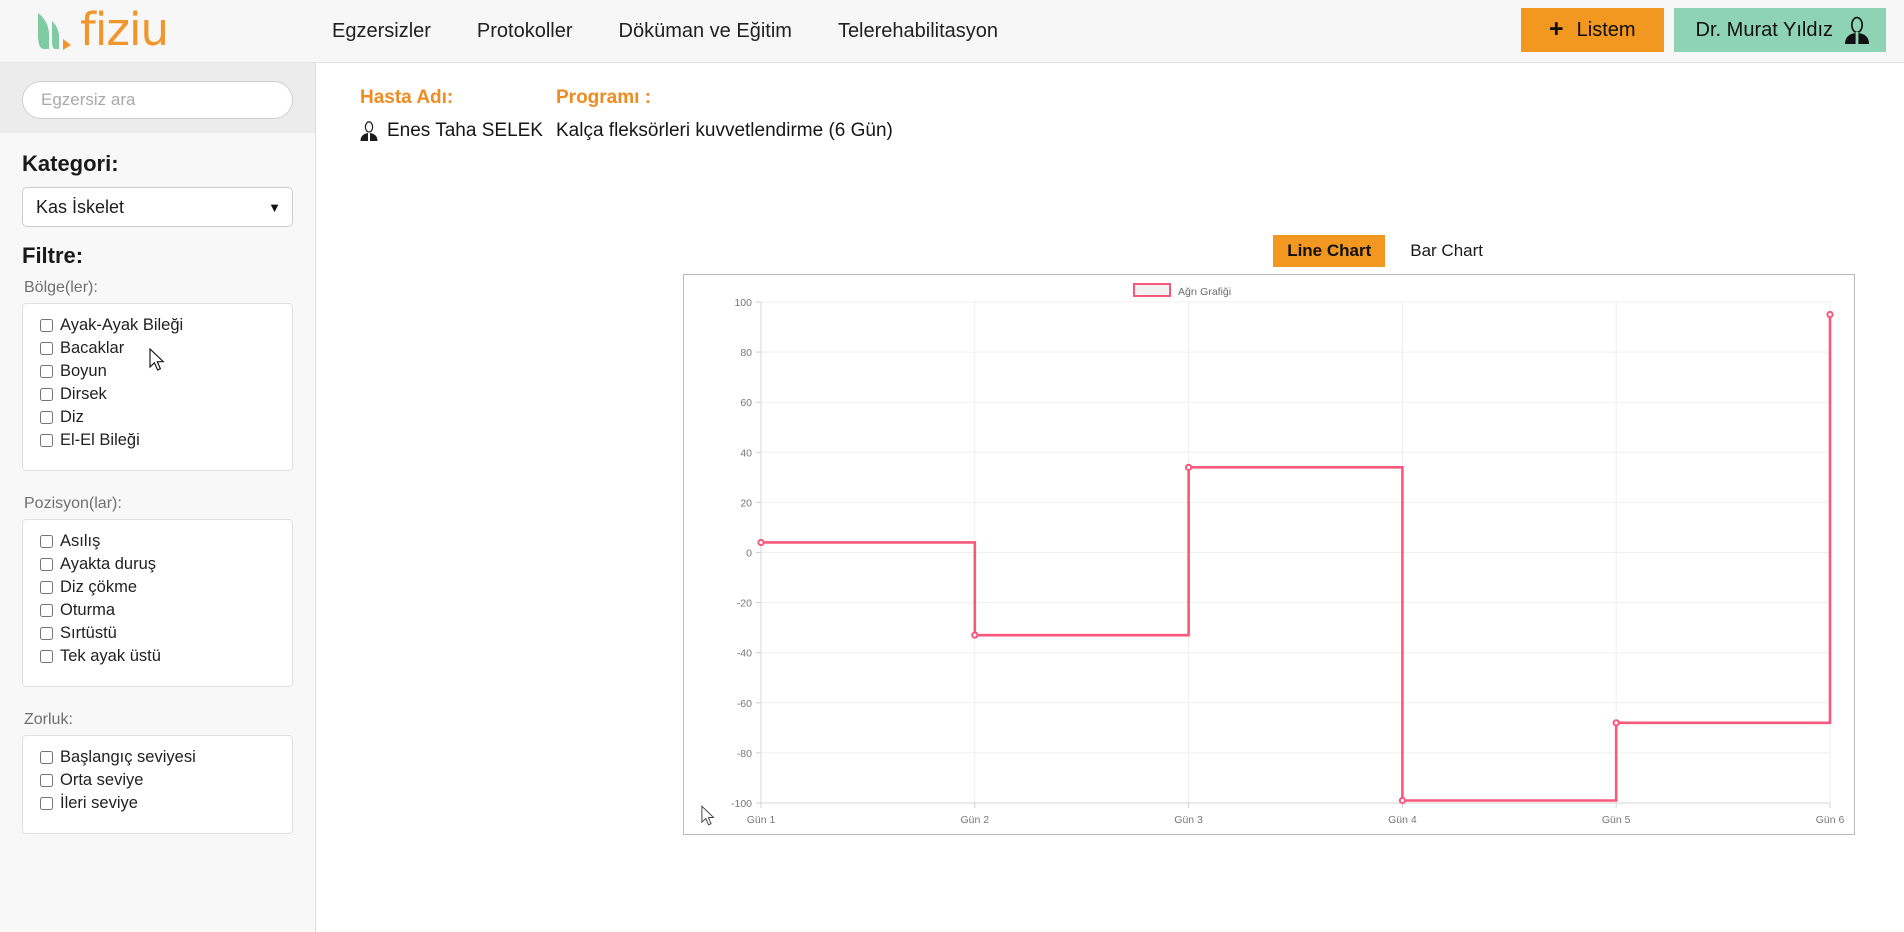 This screenshot has width=1904, height=932. I want to click on checkbox-row: Oturma, so click(157, 610).